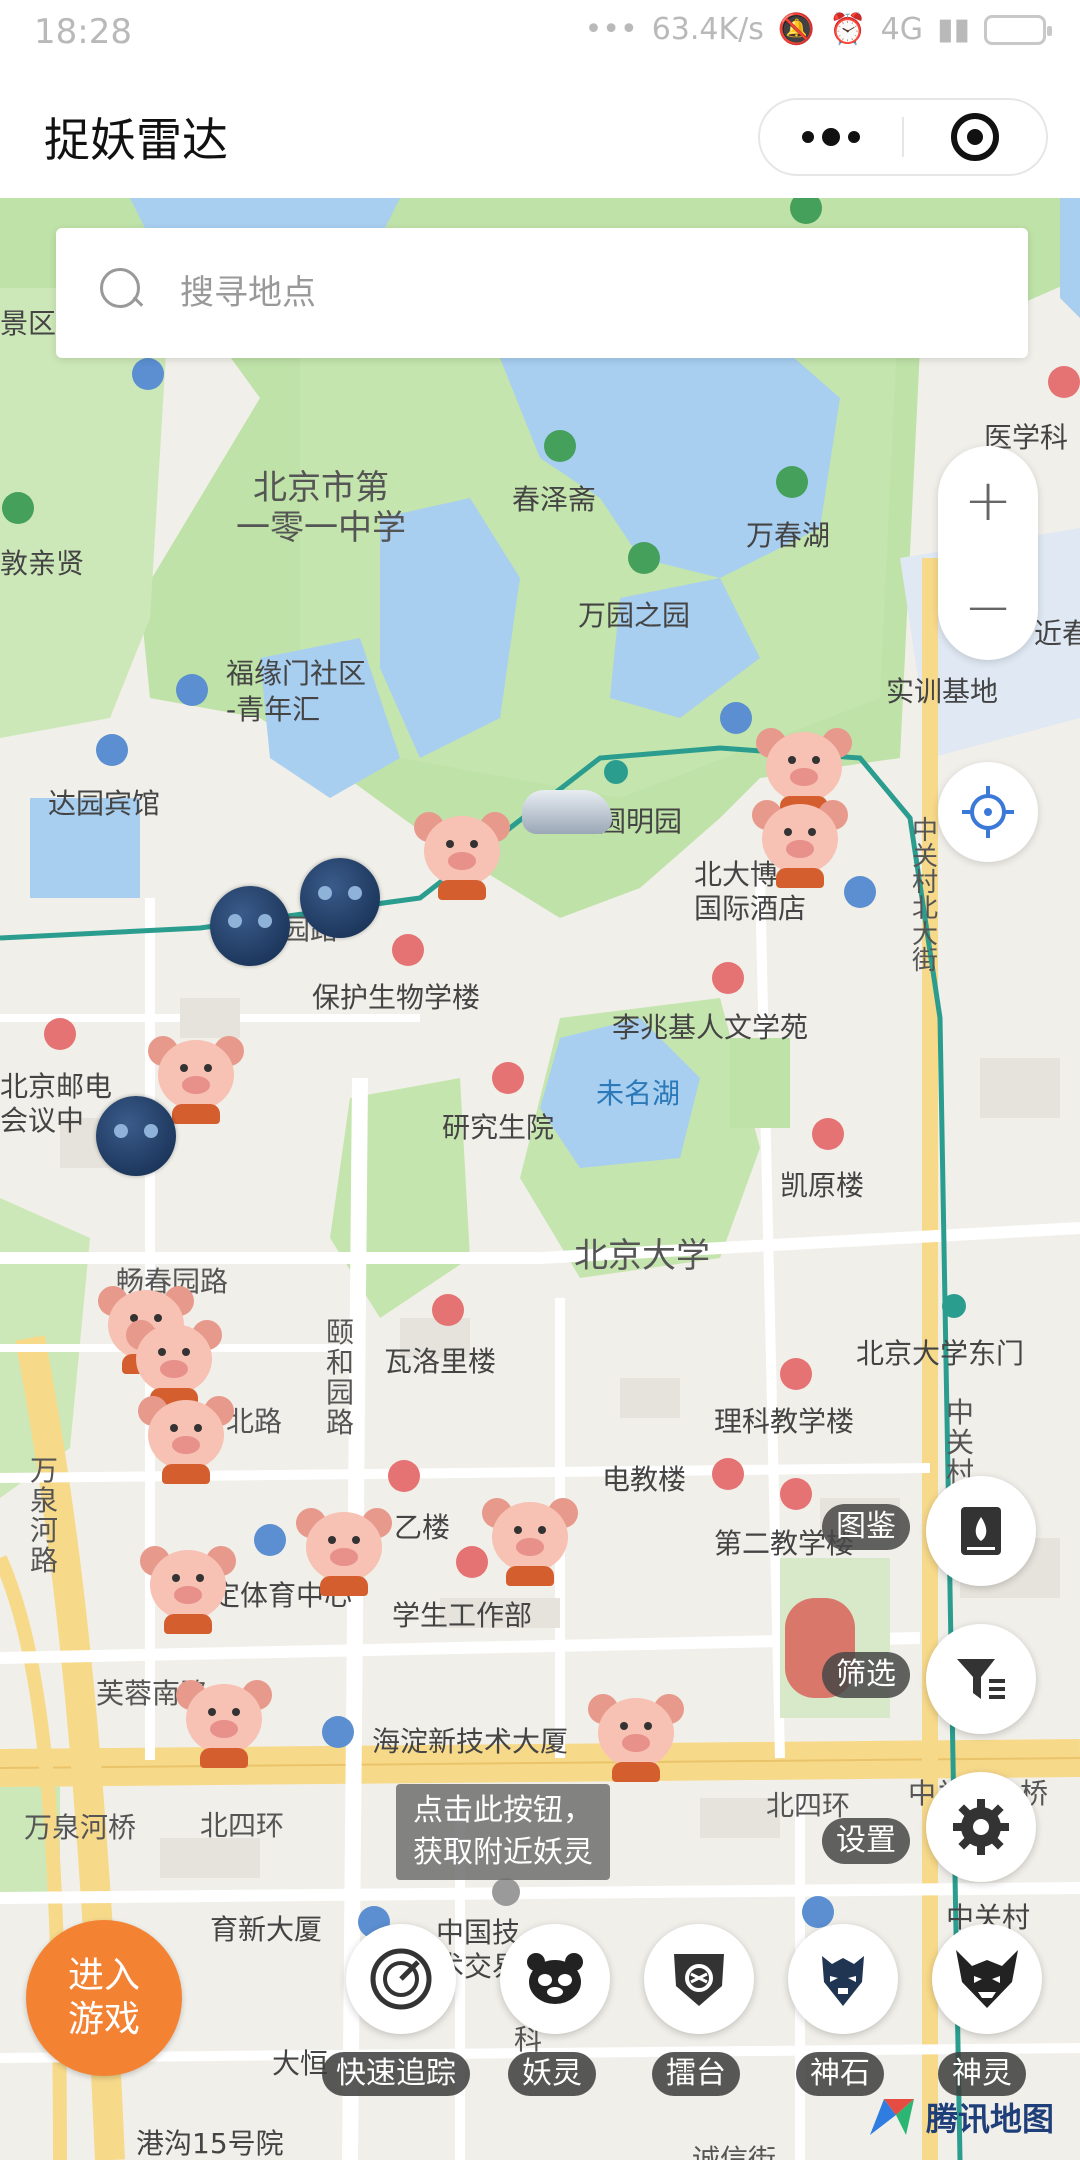 Image resolution: width=1080 pixels, height=2160 pixels. I want to click on more-button, so click(831, 137).